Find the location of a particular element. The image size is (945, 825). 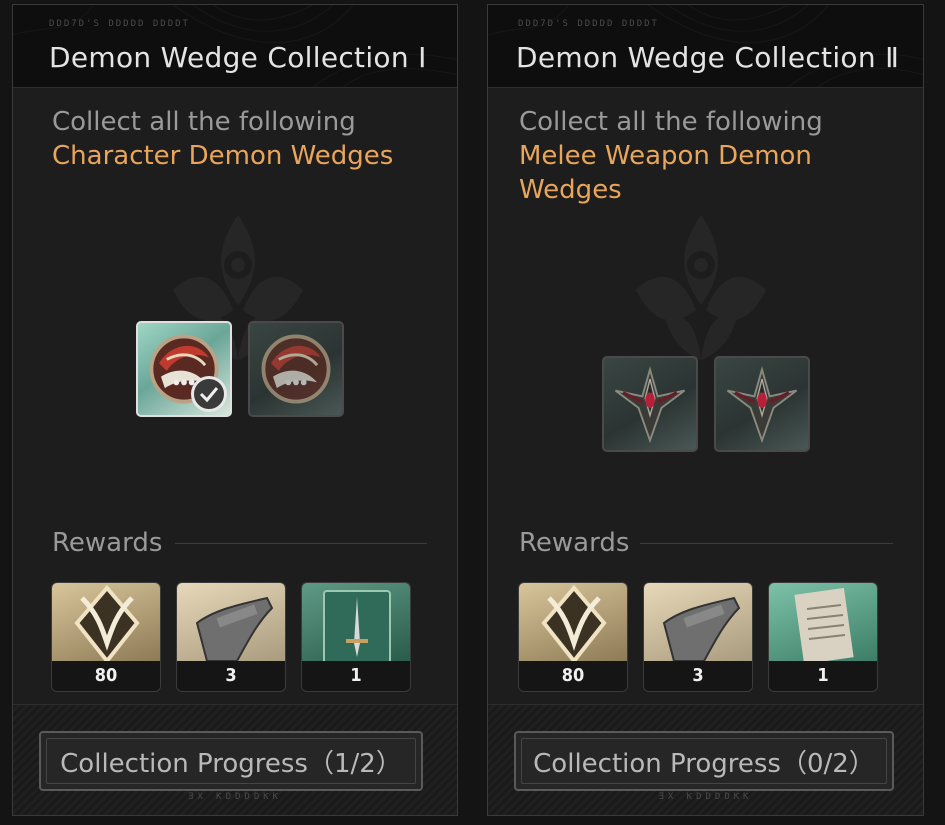

card-footer: Collection Progress（0/2） ƎX ƘDDDDƘƘ is located at coordinates (705, 759).